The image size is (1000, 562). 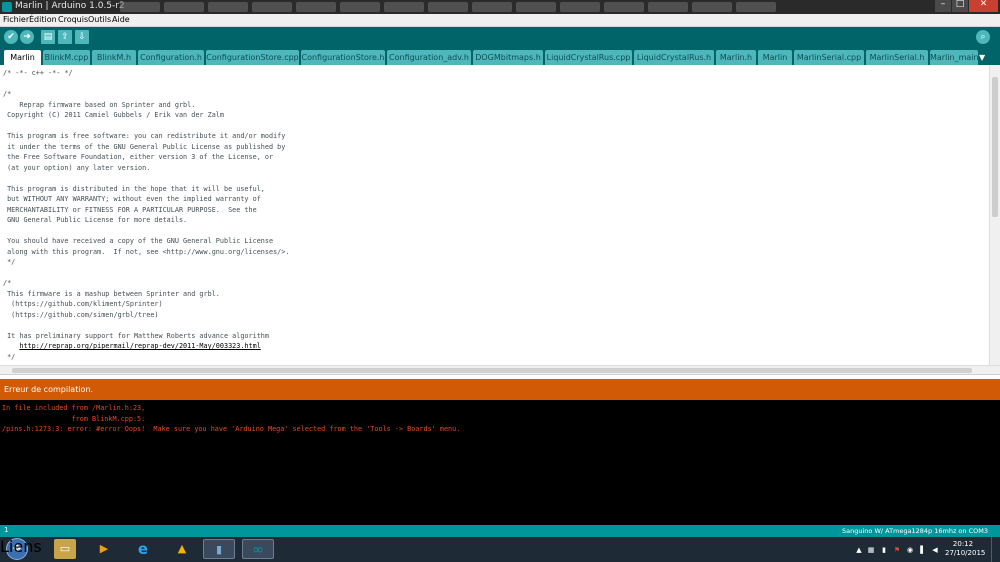 I want to click on menu-edition: Édition, so click(x=43, y=20).